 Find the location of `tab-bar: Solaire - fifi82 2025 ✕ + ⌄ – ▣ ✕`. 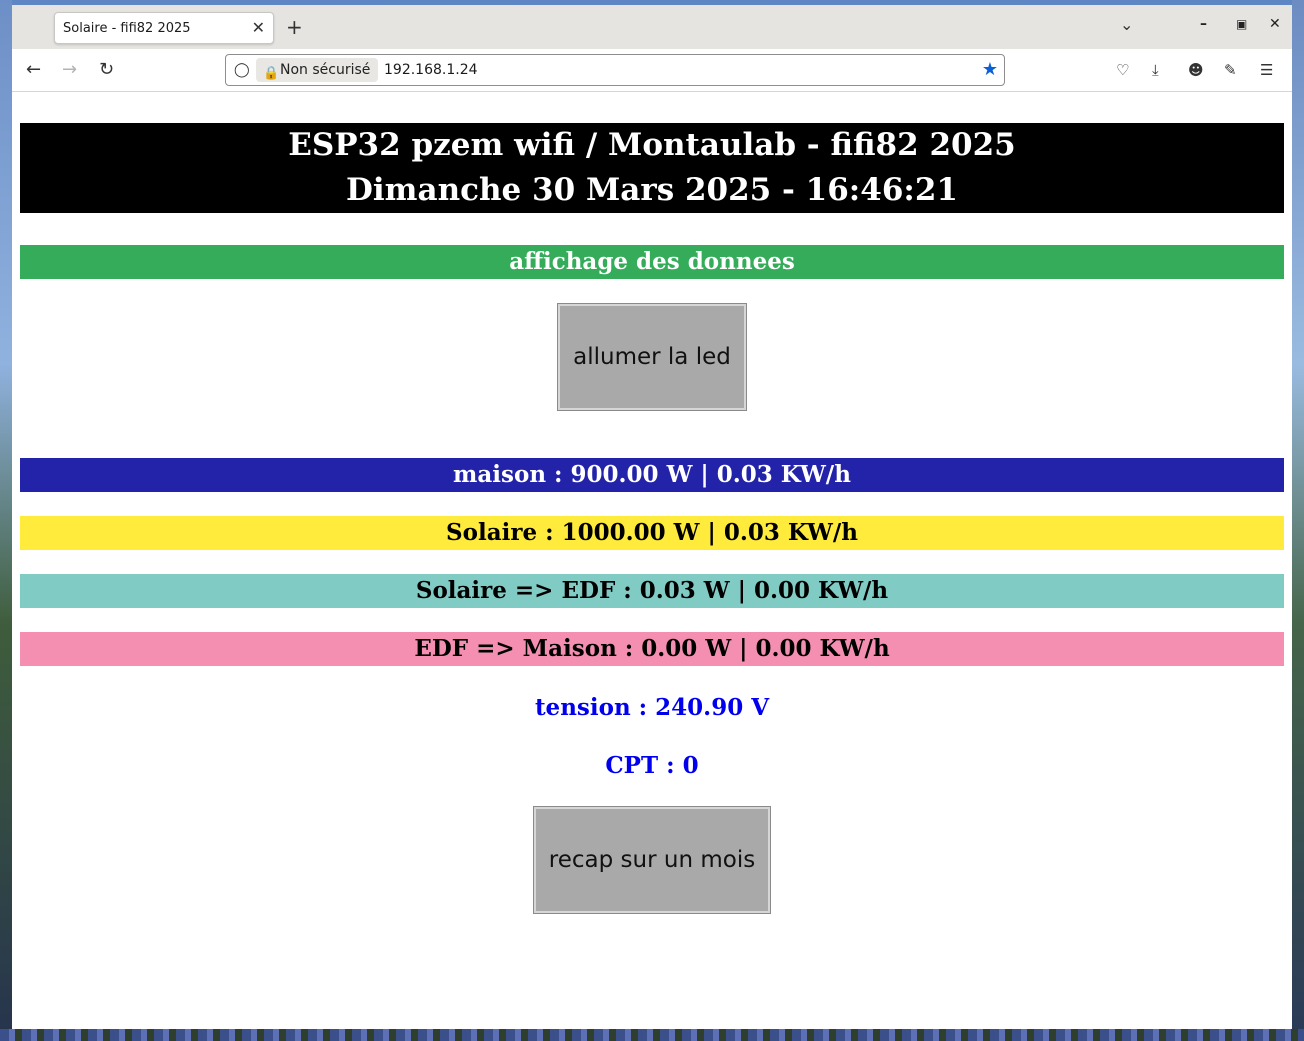

tab-bar: Solaire - fifi82 2025 ✕ + ⌄ – ▣ ✕ is located at coordinates (652, 27).